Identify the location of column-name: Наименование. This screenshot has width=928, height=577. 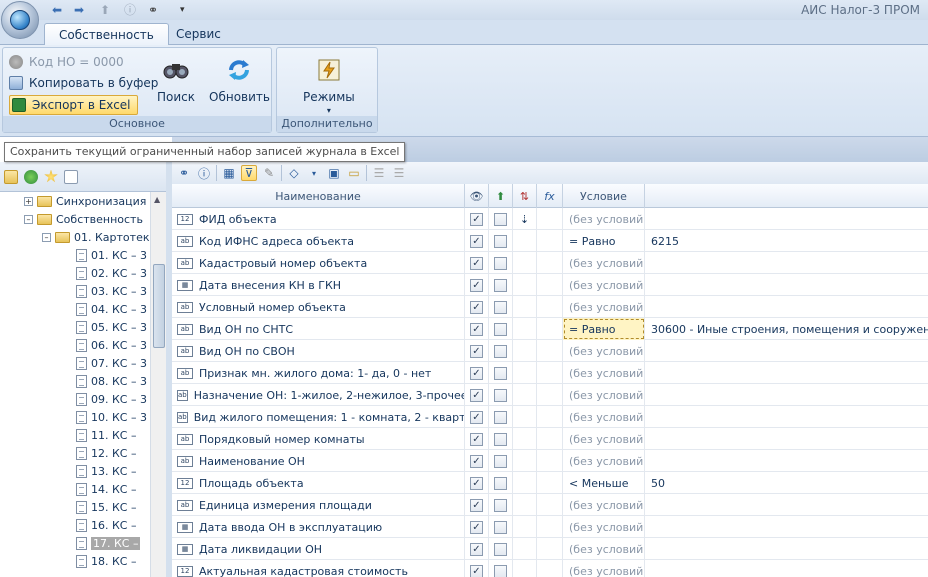
(318, 196).